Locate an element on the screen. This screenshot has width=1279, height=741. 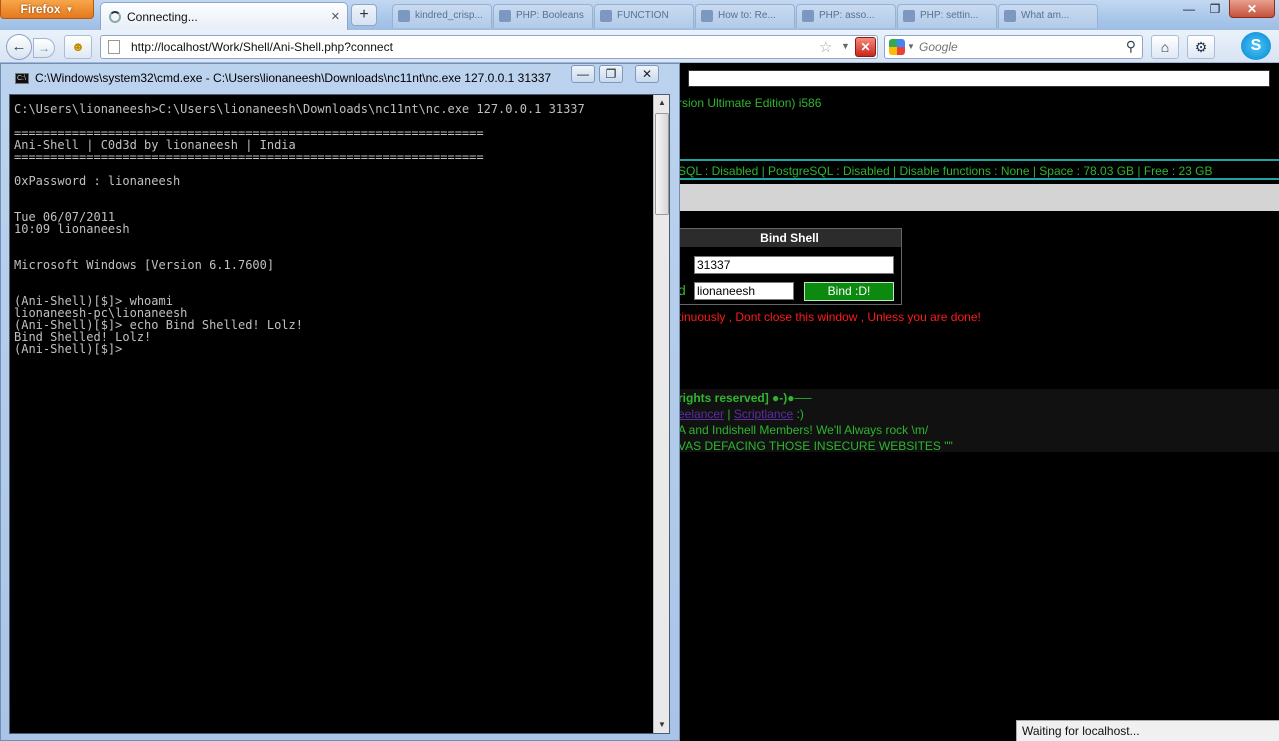
firefox-menu-button: Firefox ▼ is located at coordinates (47, 9).